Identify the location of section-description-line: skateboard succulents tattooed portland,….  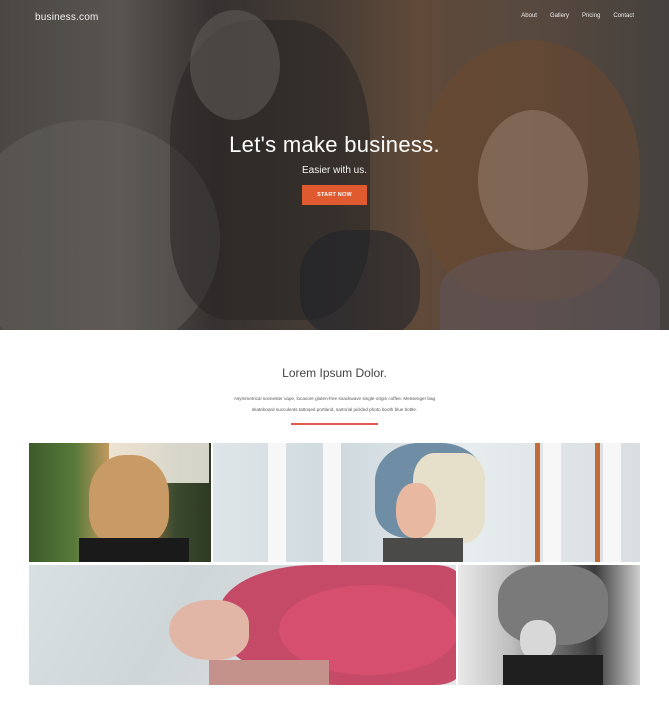
(334, 409).